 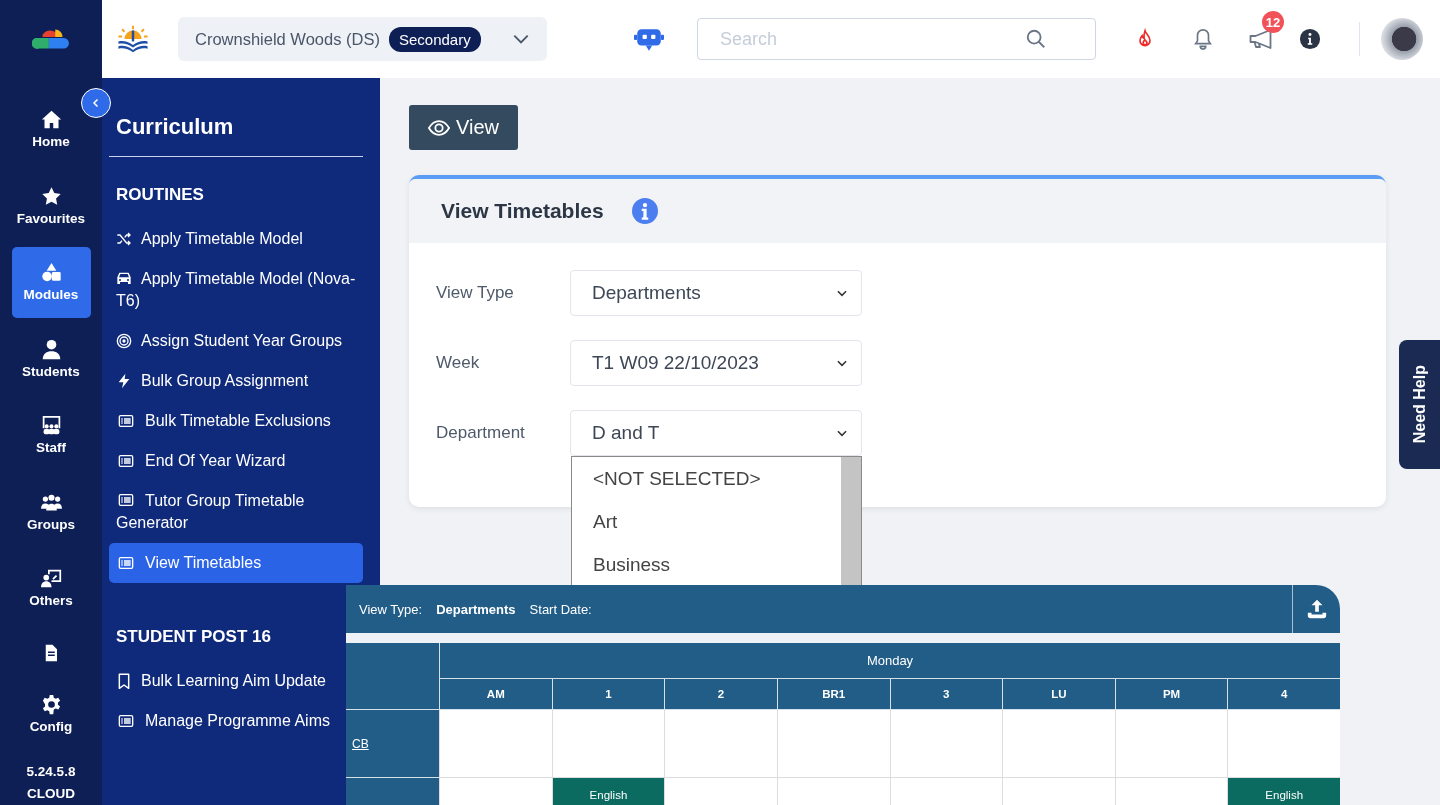 What do you see at coordinates (51, 794) in the screenshot?
I see `edition-label: CLOUD` at bounding box center [51, 794].